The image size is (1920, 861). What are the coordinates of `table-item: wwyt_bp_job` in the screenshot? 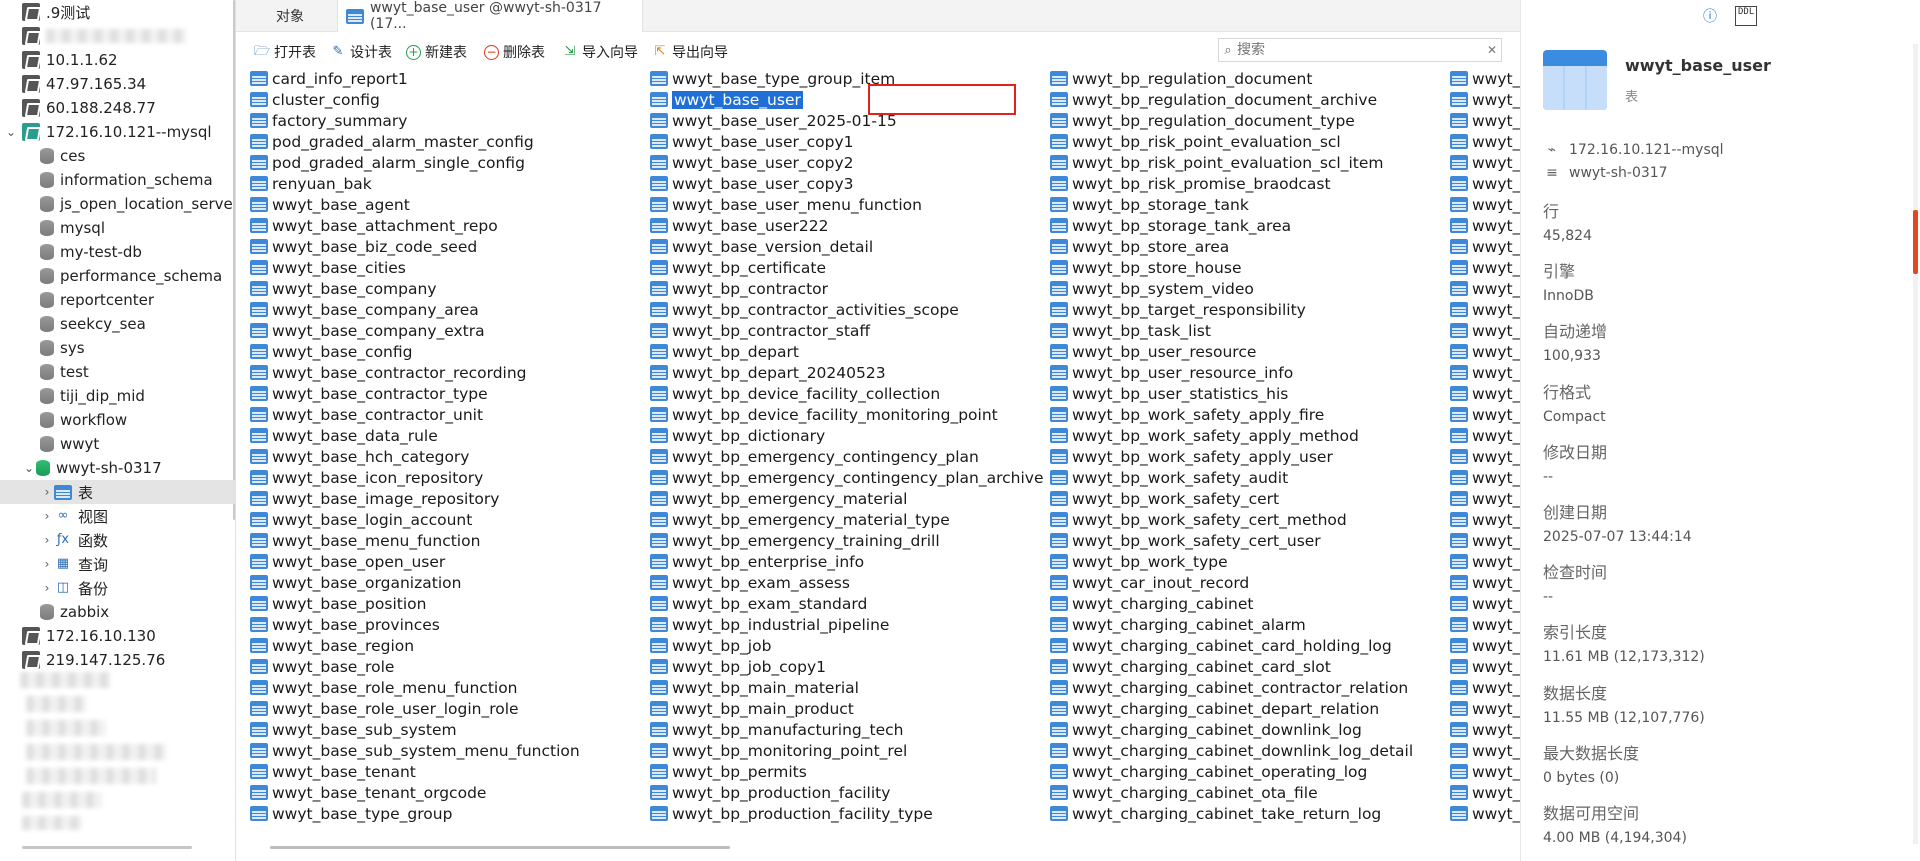 It's located at (710, 645).